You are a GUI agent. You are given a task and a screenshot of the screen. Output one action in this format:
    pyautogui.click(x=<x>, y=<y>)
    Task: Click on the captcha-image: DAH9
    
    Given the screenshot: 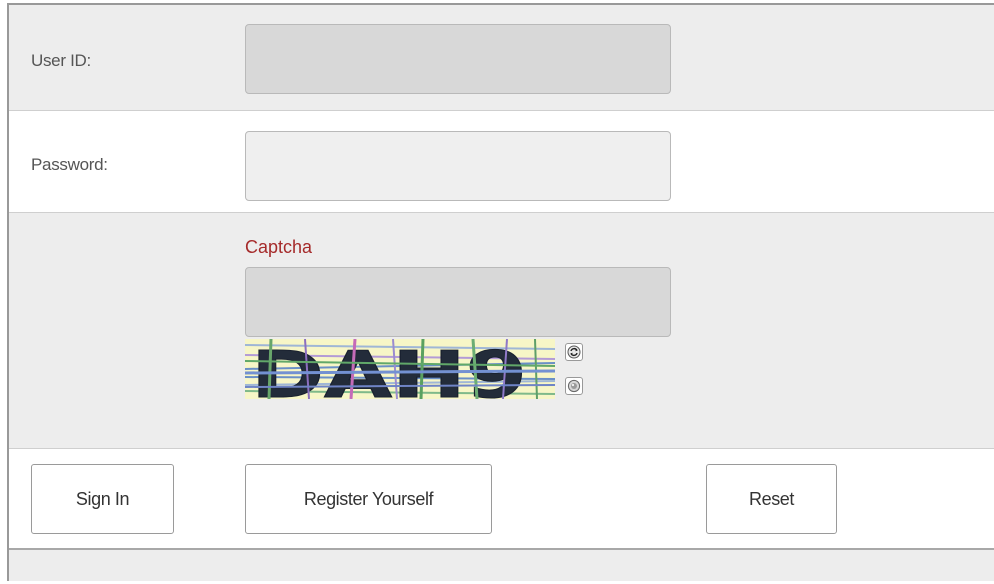 What is the action you would take?
    pyautogui.click(x=400, y=369)
    